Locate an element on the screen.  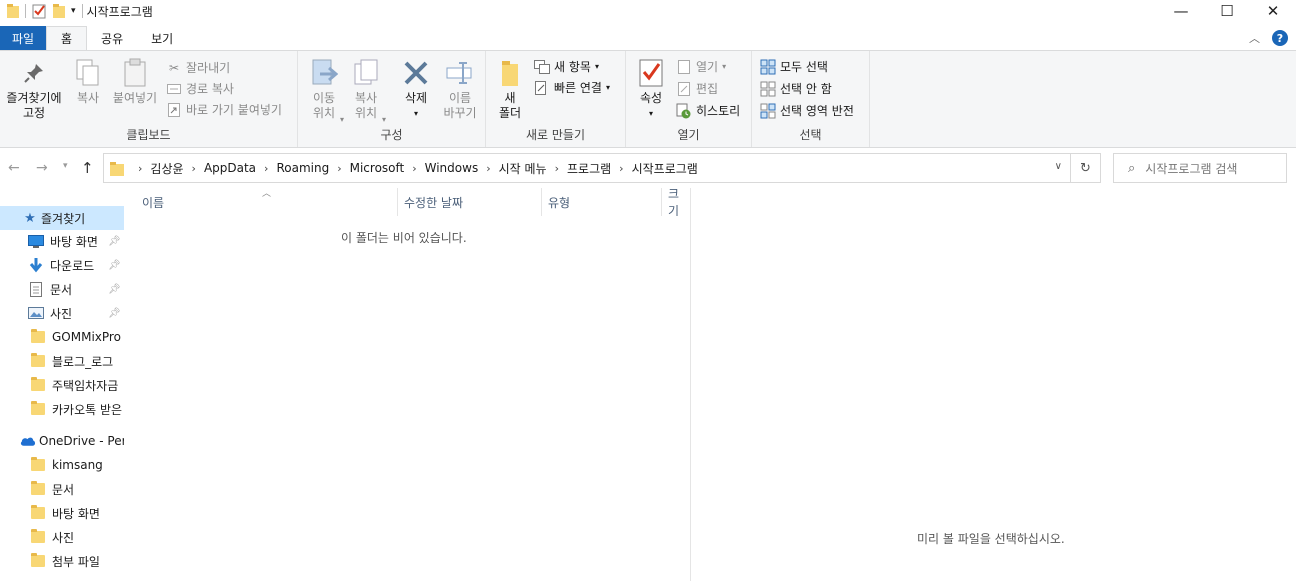
desktop-icon is located at coordinates (36, 241).